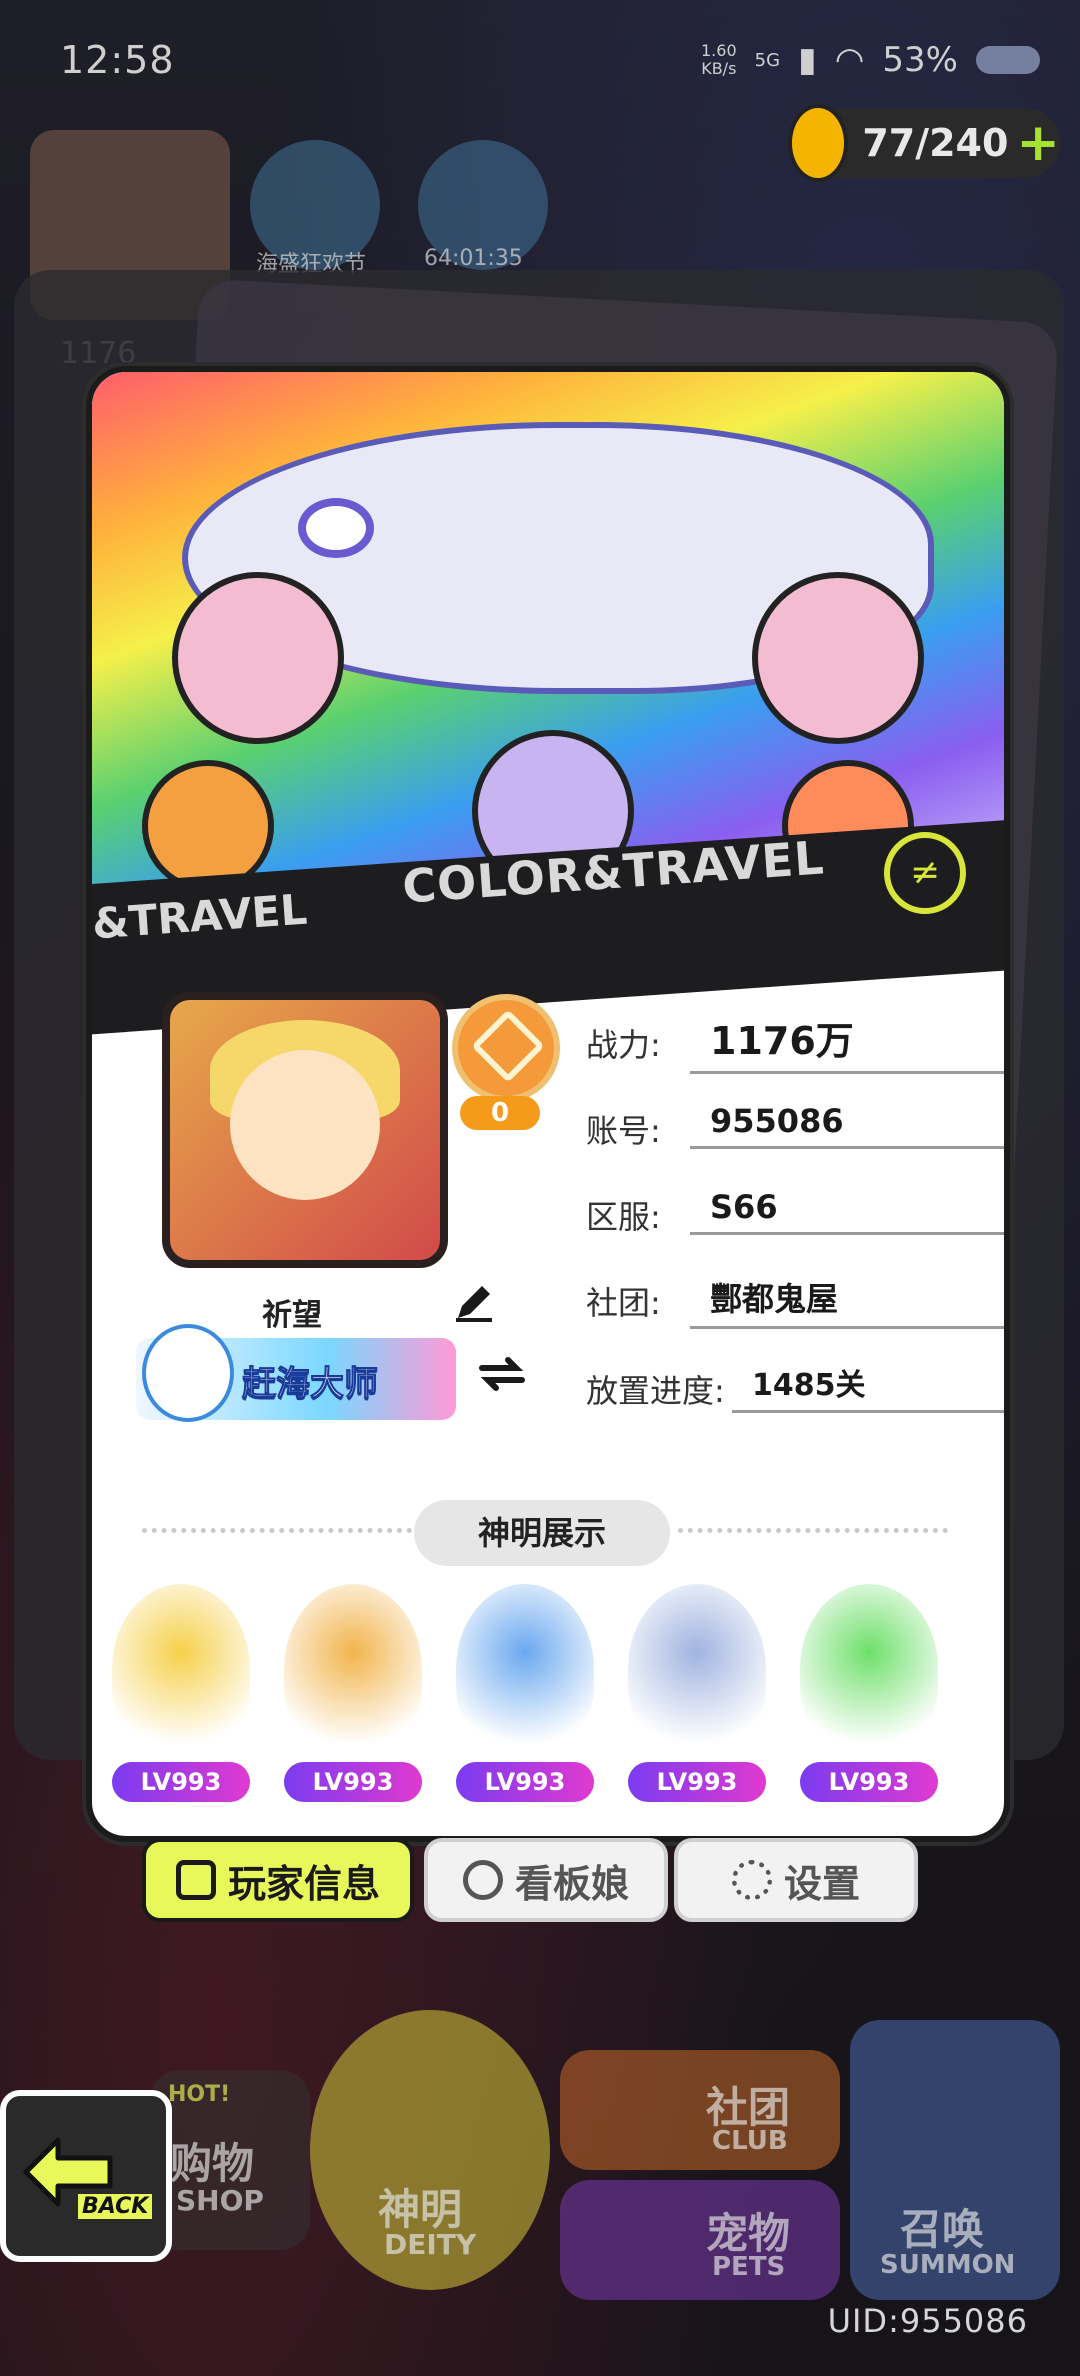  Describe the element at coordinates (117, 60) in the screenshot. I see `status-time: 12:58` at that location.